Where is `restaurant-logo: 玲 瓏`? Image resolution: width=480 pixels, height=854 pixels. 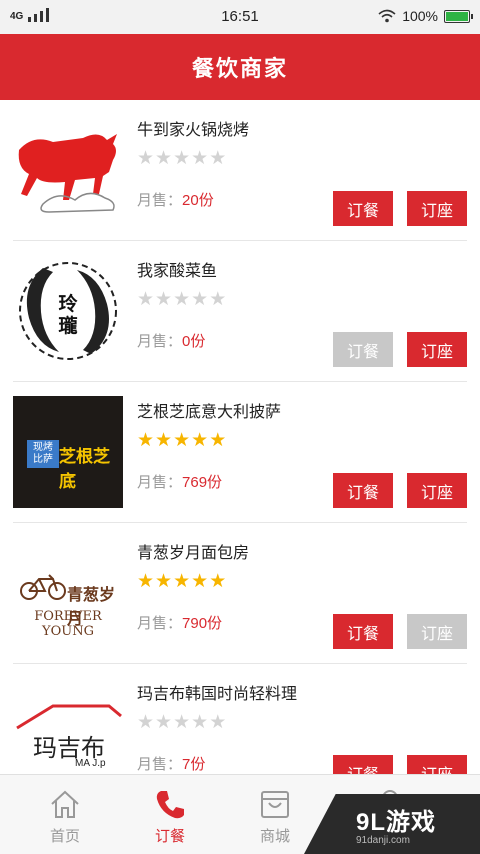 restaurant-logo: 玲 瓏 is located at coordinates (68, 311).